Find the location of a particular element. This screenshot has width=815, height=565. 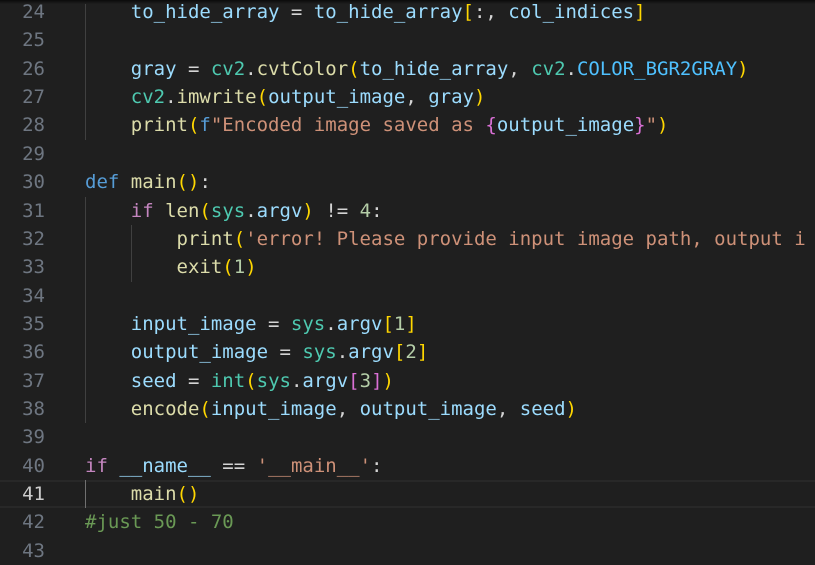

token-str: '__main__' is located at coordinates (314, 465).